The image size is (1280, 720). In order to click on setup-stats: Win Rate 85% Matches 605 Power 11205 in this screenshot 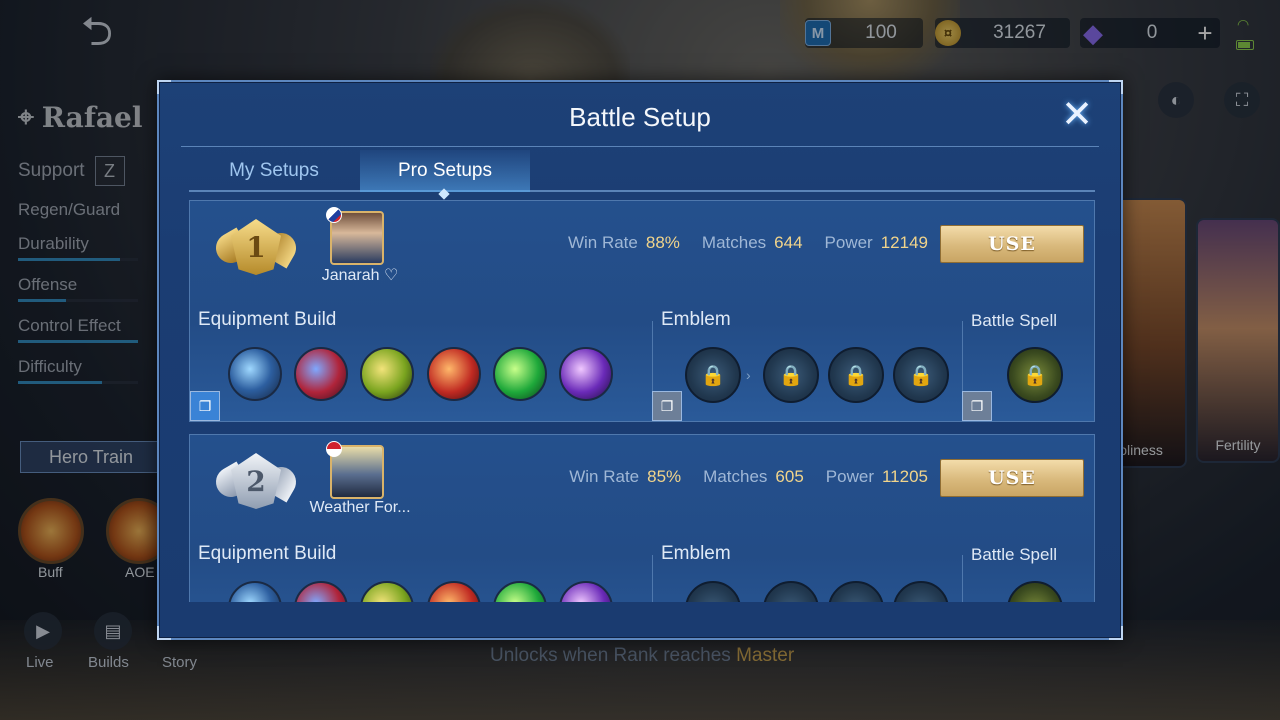, I will do `click(737, 477)`.